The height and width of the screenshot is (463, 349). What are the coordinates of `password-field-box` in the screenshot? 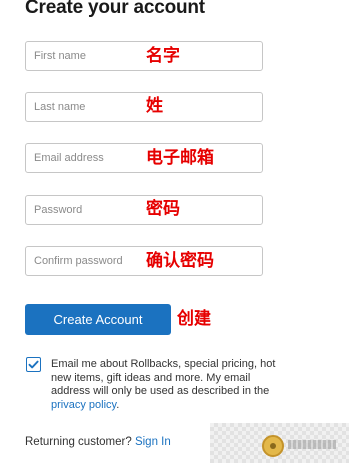 It's located at (144, 210).